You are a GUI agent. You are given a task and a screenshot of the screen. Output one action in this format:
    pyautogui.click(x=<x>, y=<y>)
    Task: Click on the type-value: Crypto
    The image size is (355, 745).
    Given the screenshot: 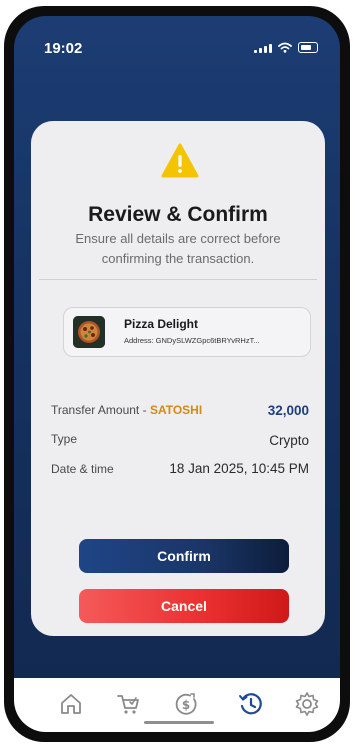 What is the action you would take?
    pyautogui.click(x=289, y=440)
    